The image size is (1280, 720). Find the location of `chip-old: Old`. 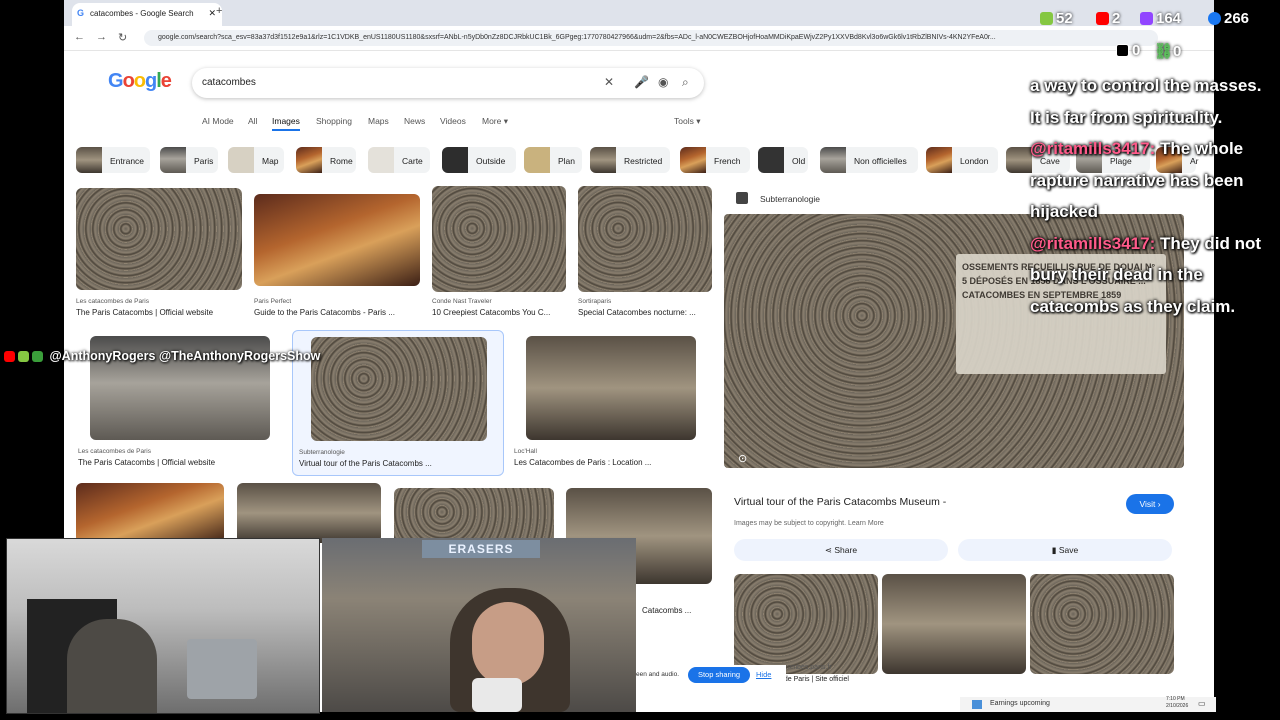

chip-old: Old is located at coordinates (783, 160).